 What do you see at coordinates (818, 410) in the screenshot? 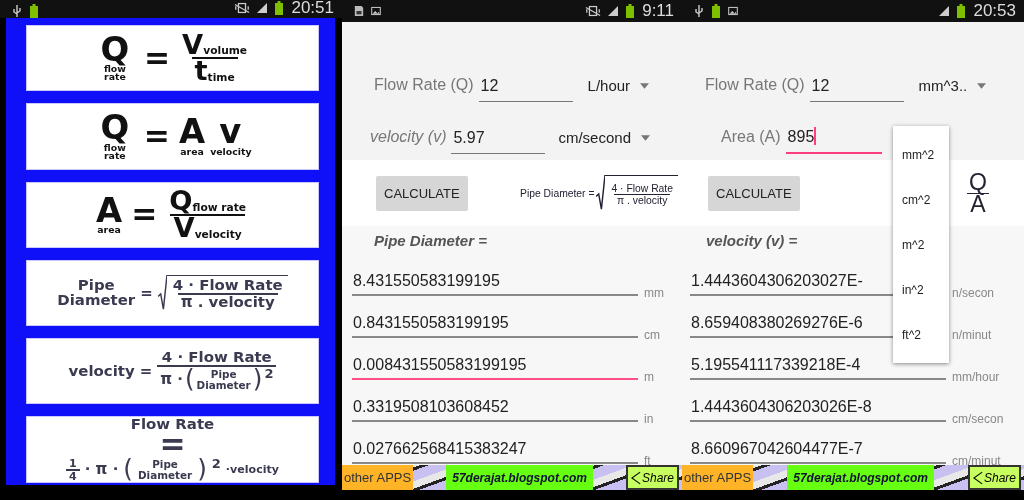
I see `result-field: 1.4443604306203026E-8` at bounding box center [818, 410].